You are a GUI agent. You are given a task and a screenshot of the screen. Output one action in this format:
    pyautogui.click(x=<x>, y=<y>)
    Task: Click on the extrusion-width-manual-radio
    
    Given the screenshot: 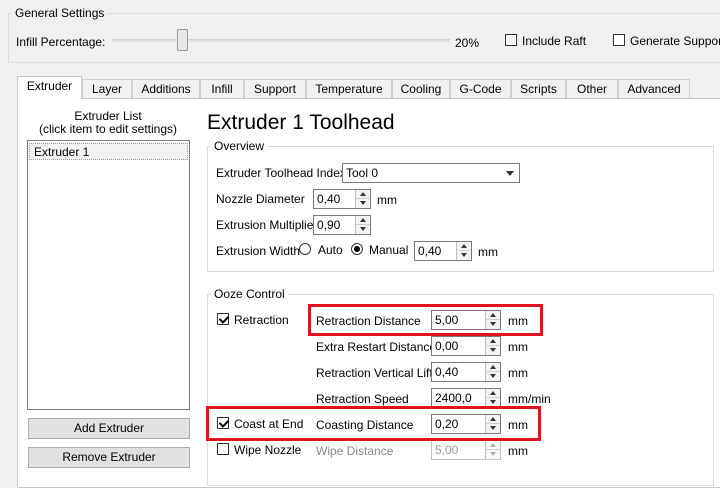 What is the action you would take?
    pyautogui.click(x=357, y=249)
    